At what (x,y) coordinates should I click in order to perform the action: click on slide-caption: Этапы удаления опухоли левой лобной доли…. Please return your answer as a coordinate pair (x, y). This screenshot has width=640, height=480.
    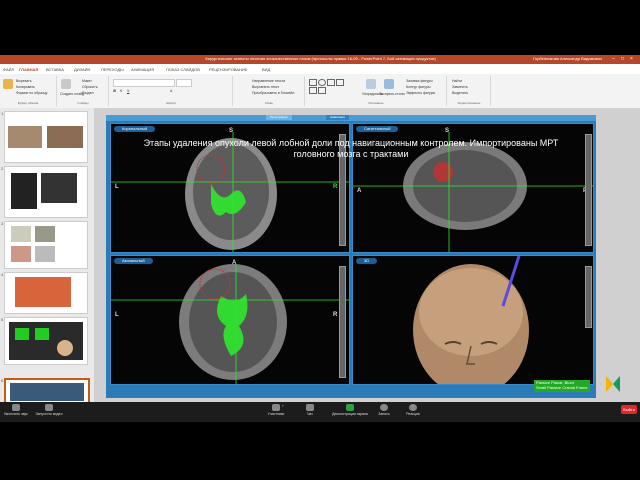
    Looking at the image, I should click on (351, 149).